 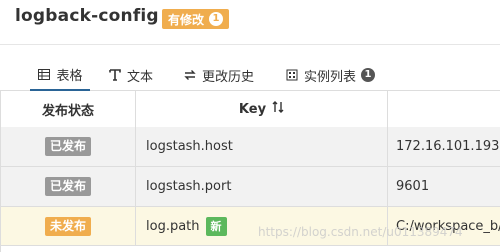 What do you see at coordinates (190, 75) in the screenshot?
I see `history-icon` at bounding box center [190, 75].